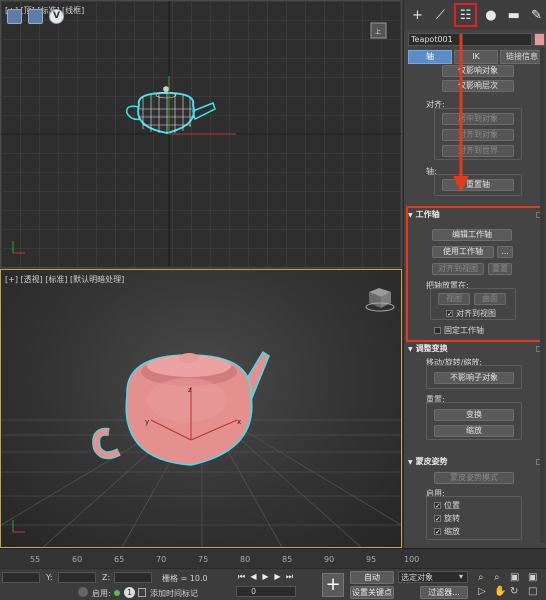  I want to click on annotation-arrow, so click(461, 113).